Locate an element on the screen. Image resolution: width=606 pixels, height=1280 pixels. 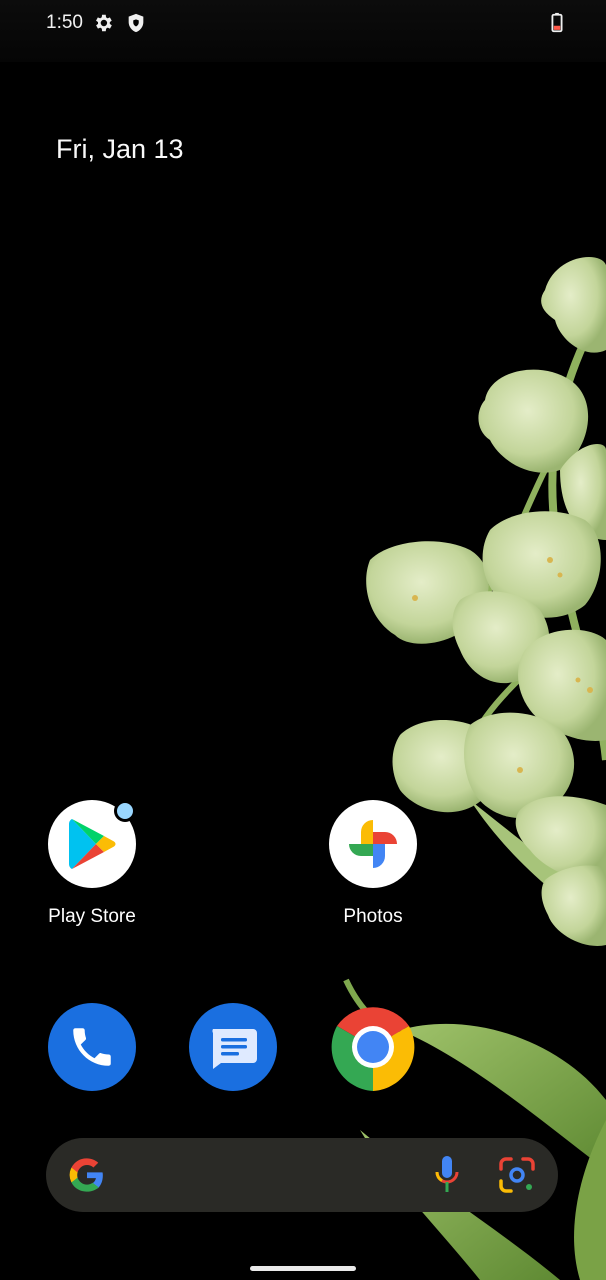
google-search-bar is located at coordinates (302, 1175).